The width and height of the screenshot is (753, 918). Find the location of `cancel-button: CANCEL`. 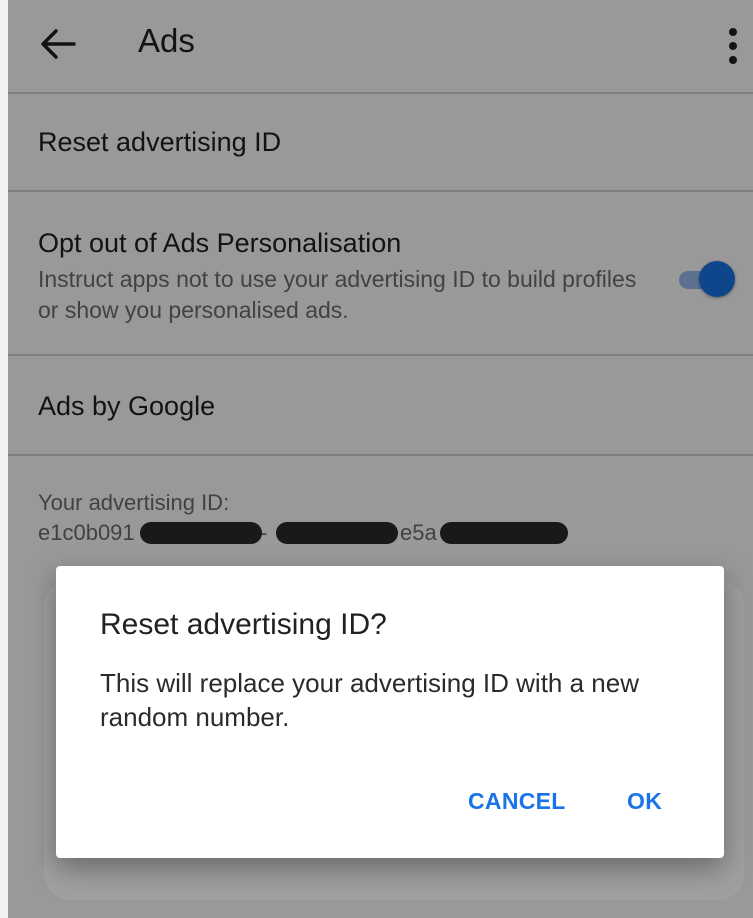

cancel-button: CANCEL is located at coordinates (517, 801).